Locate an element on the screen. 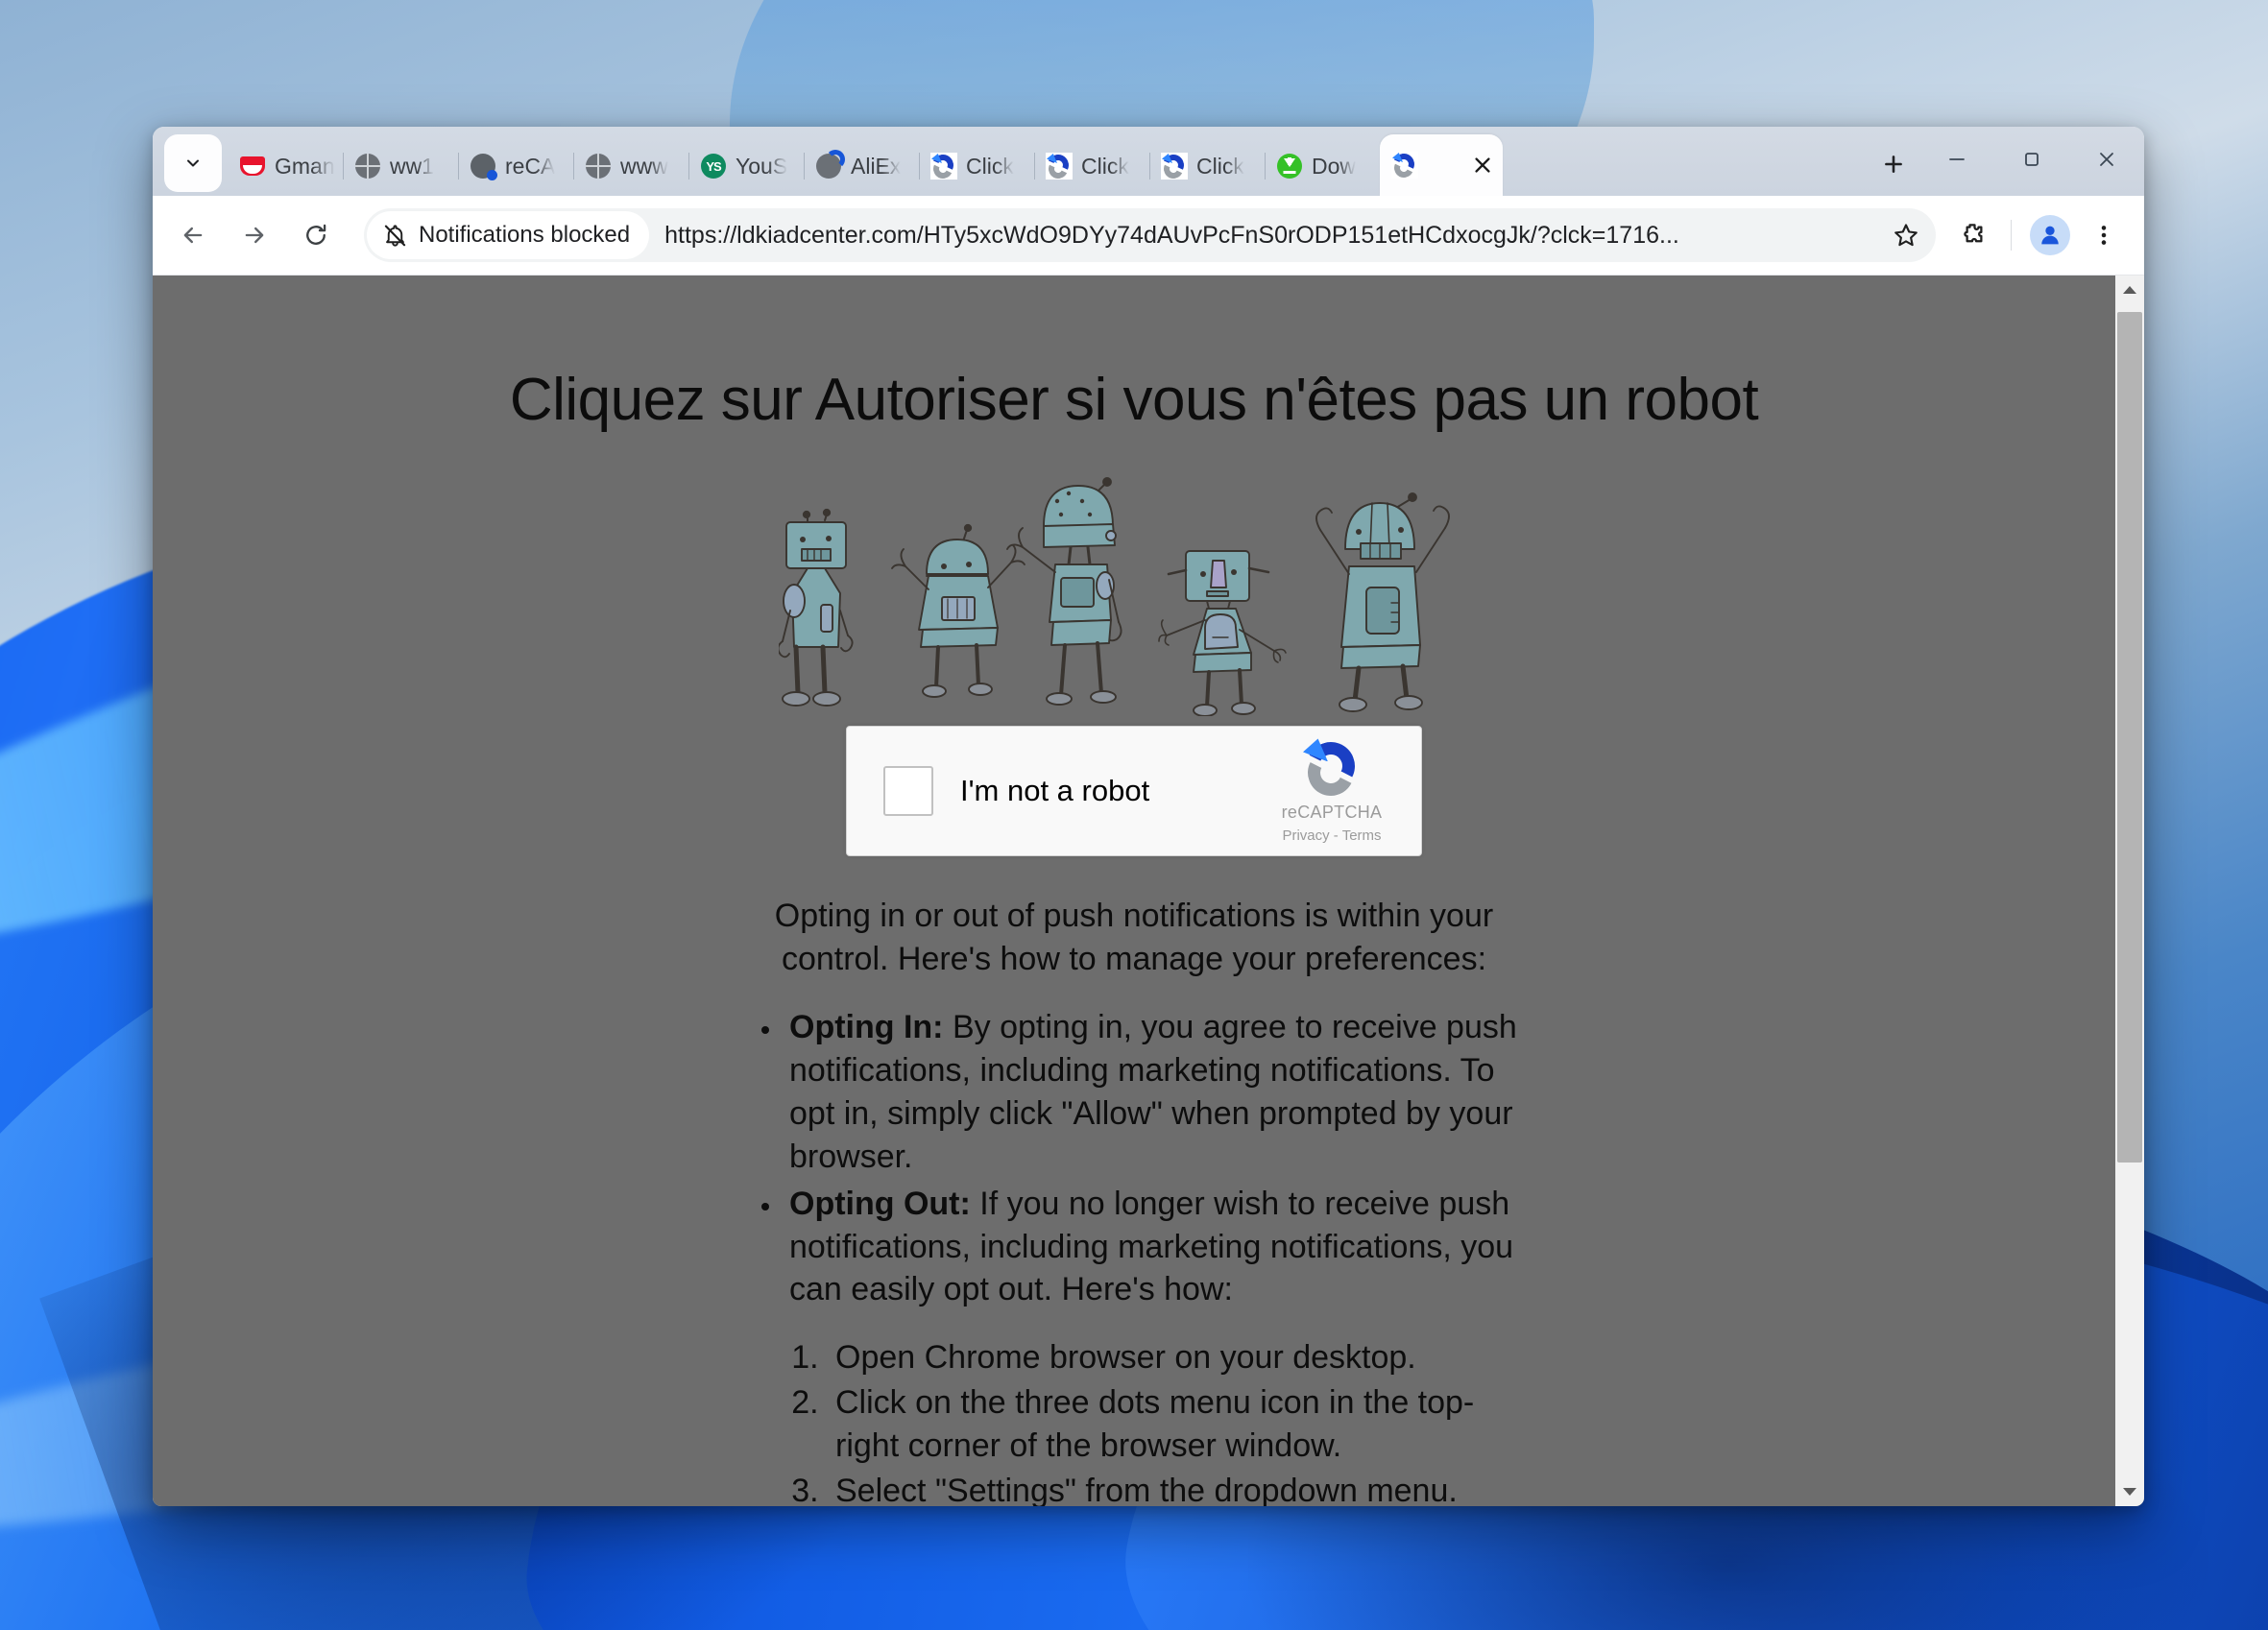 The height and width of the screenshot is (1630, 2268). chrome-menu-button is located at coordinates (2104, 235).